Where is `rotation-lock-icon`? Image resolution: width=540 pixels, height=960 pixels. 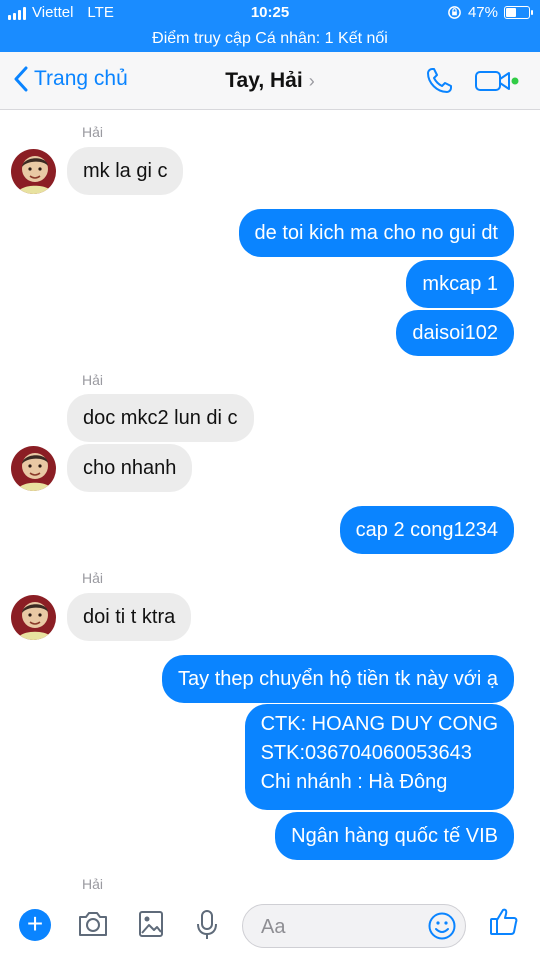 rotation-lock-icon is located at coordinates (454, 12).